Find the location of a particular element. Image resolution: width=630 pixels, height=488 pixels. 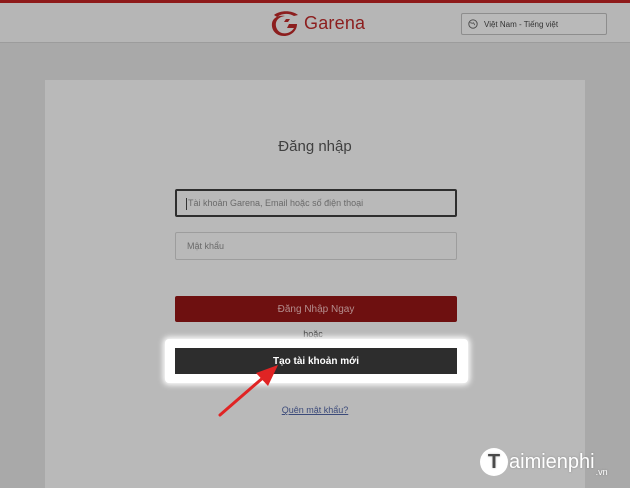

page-title: Đăng nhập is located at coordinates (315, 146).